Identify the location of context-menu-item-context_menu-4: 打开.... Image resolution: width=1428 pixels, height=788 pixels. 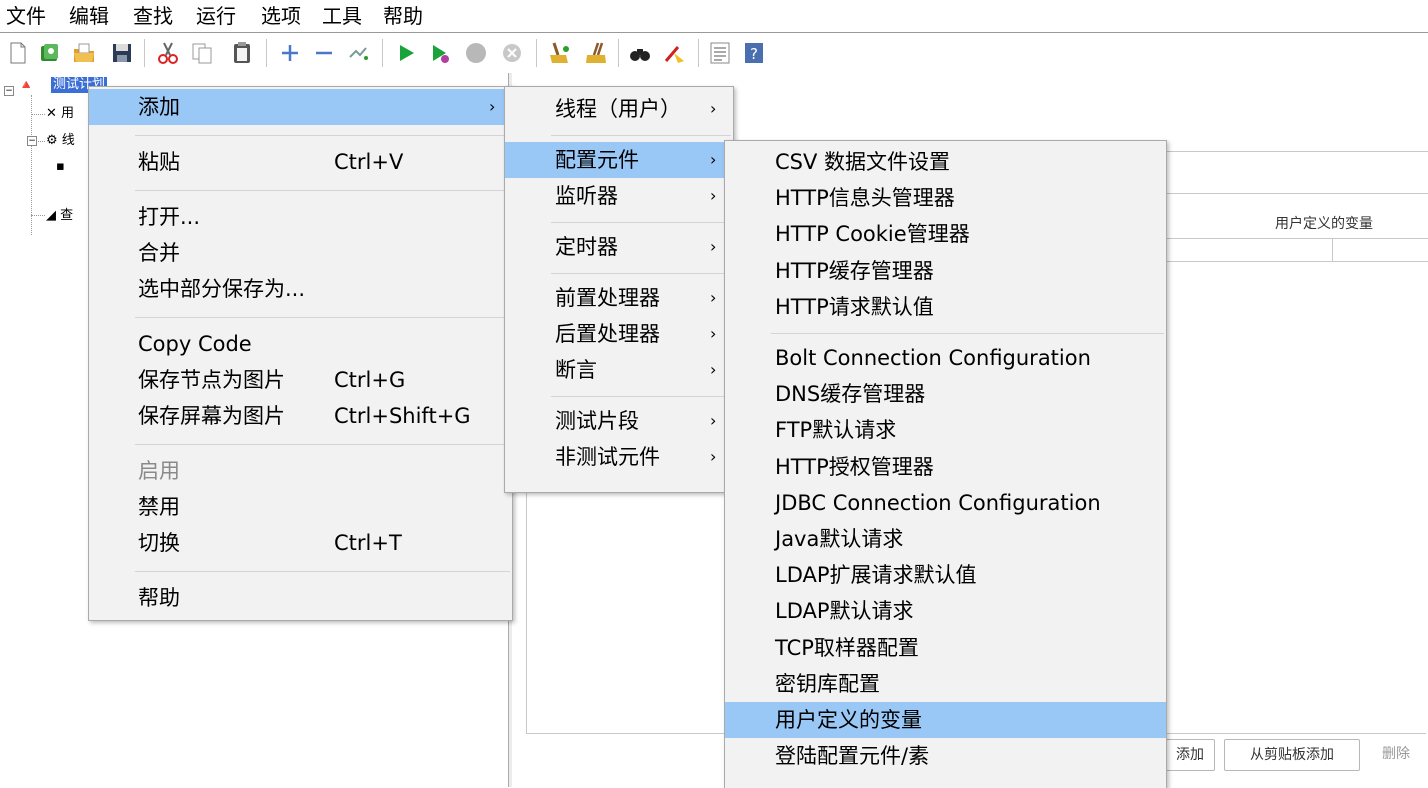
(300, 217).